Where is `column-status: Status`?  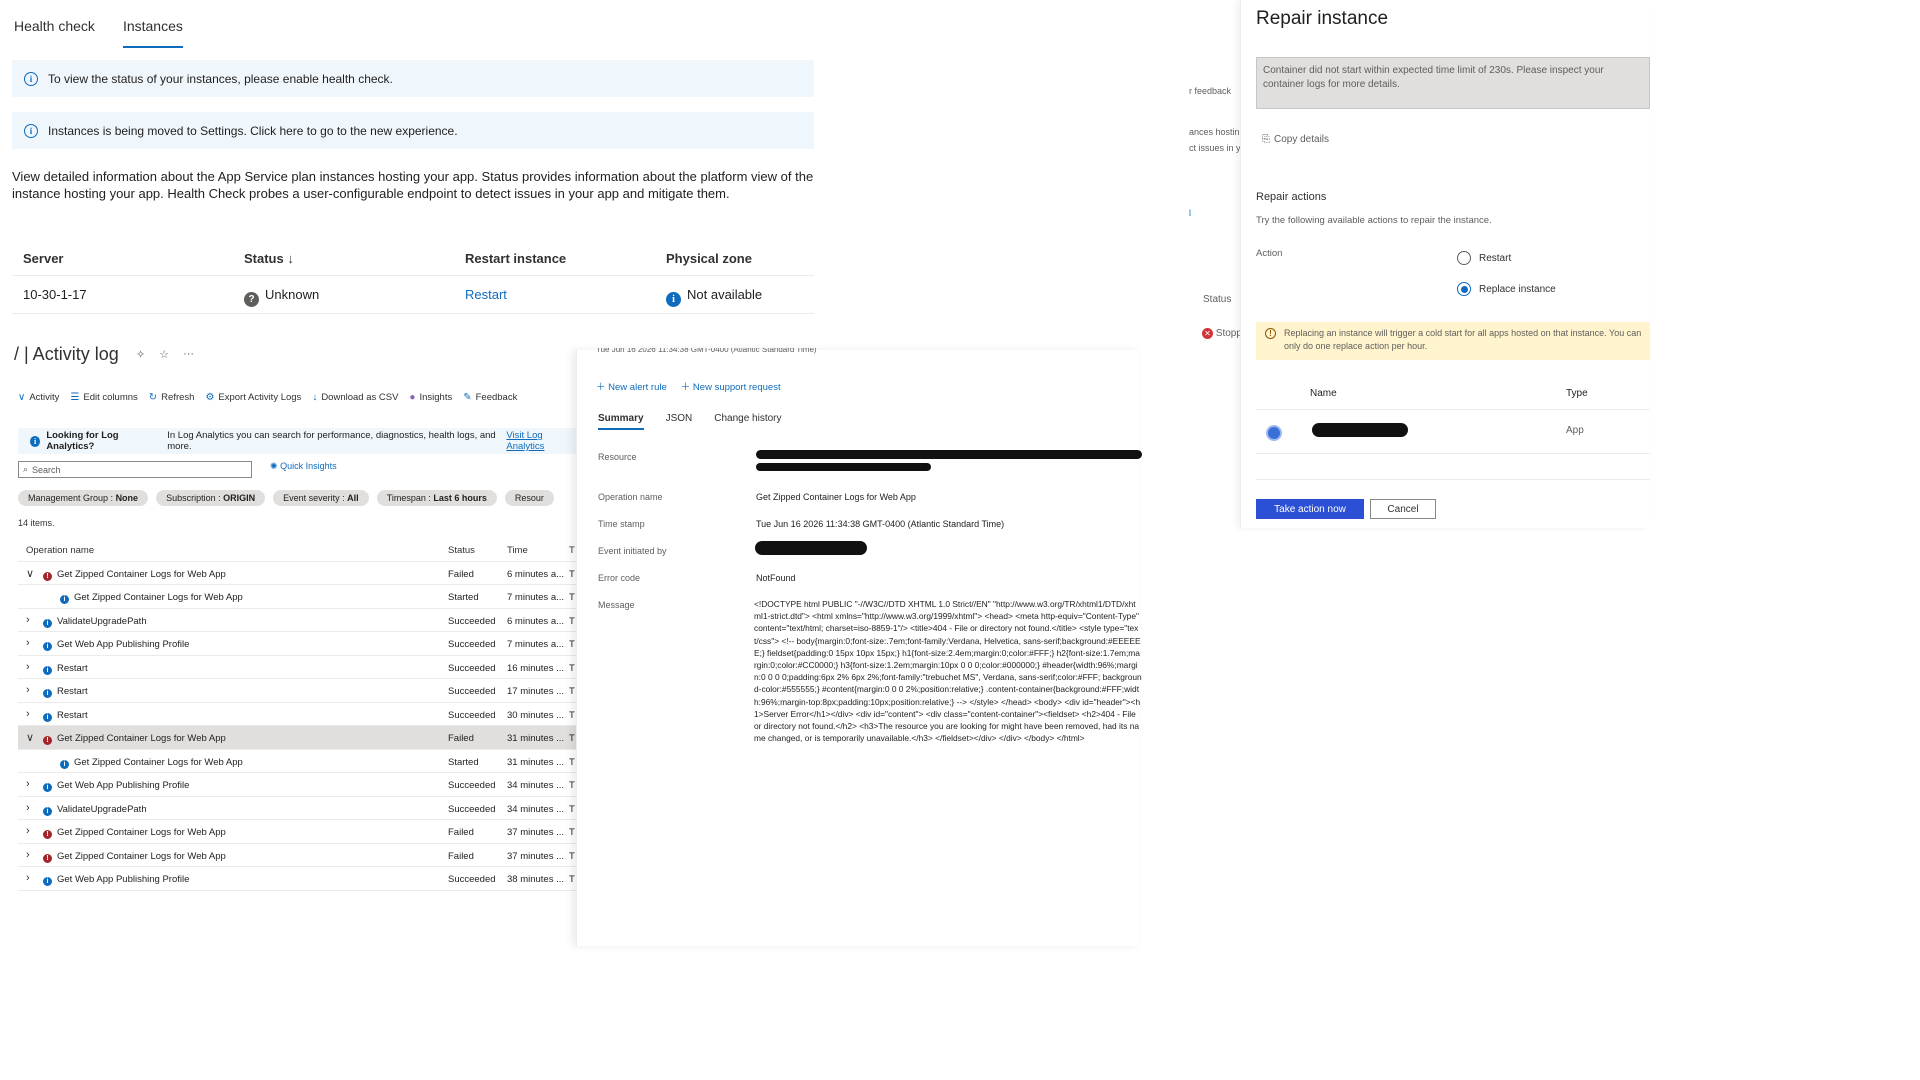 column-status: Status is located at coordinates (461, 550).